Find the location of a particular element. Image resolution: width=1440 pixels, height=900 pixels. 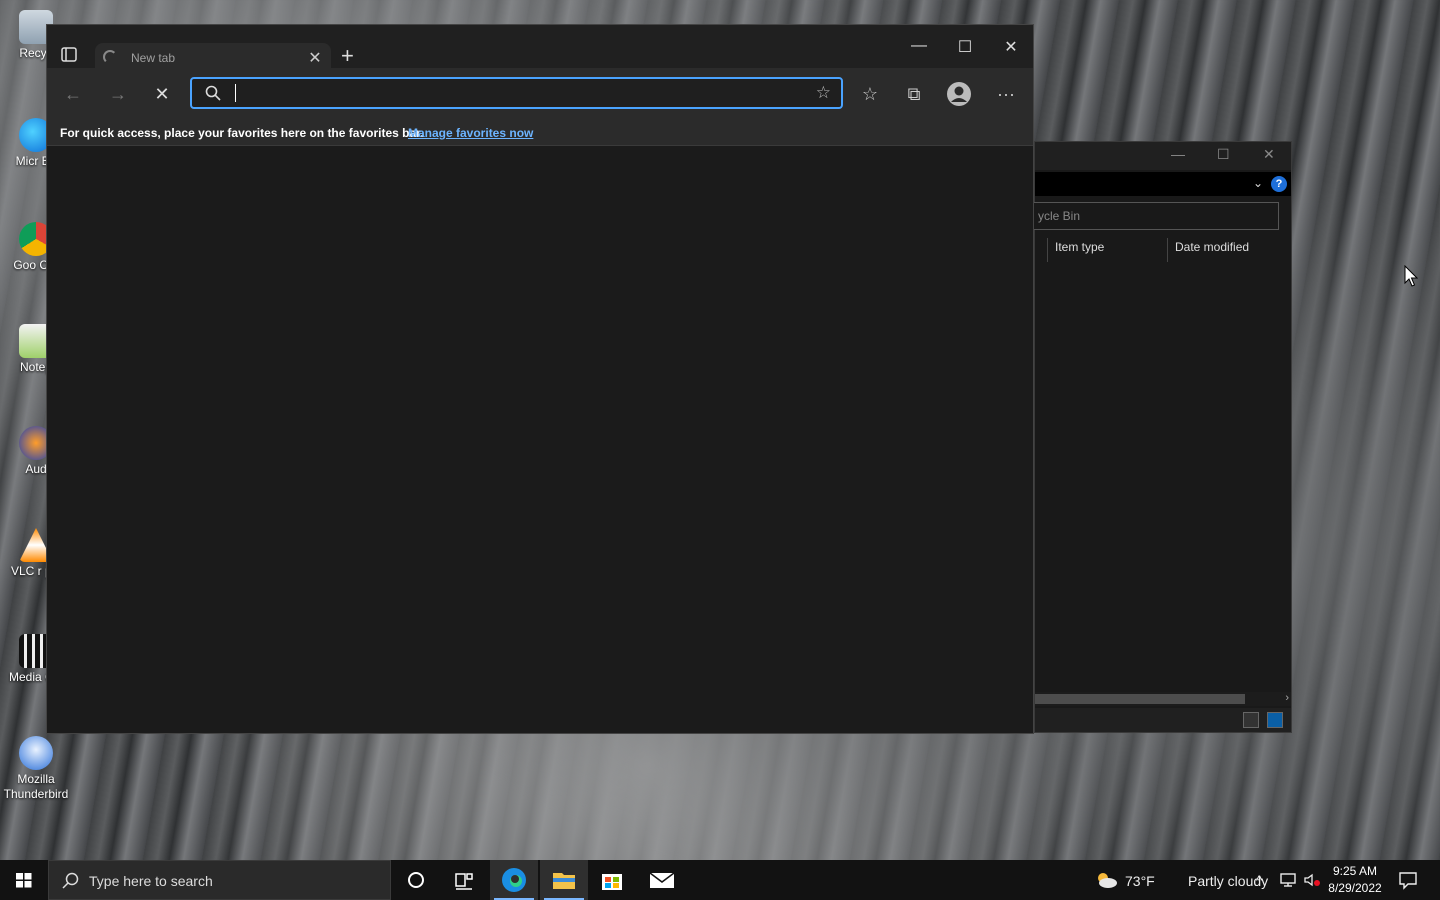

cortana-button is located at coordinates (416, 880).